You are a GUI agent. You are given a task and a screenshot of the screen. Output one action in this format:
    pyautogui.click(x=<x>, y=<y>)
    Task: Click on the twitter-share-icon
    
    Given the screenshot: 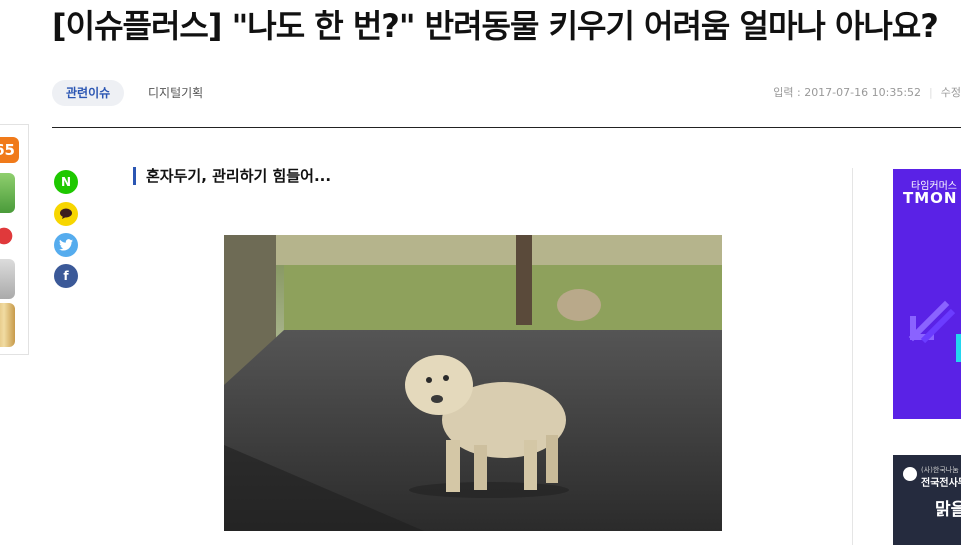 What is the action you would take?
    pyautogui.click(x=66, y=245)
    